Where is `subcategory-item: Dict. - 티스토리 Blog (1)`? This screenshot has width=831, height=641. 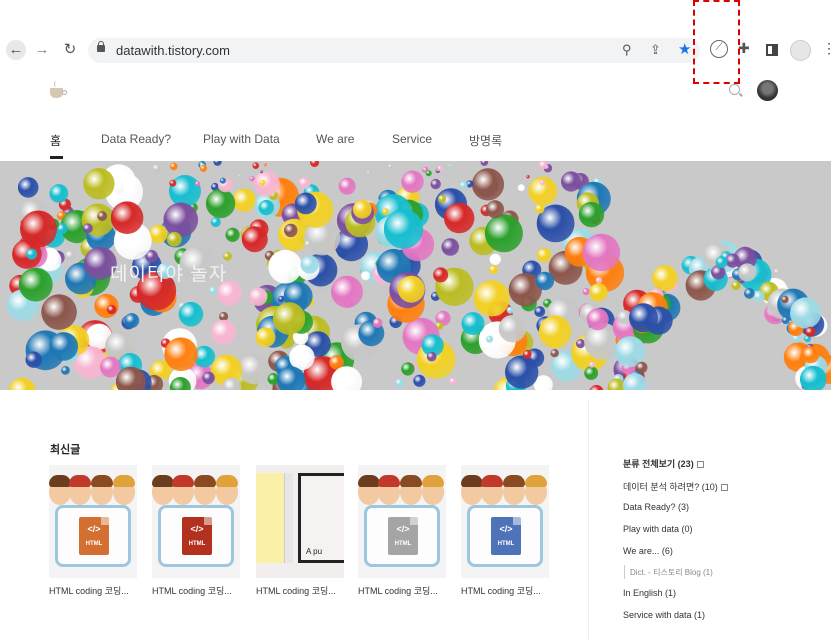 subcategory-item: Dict. - 티스토리 Blog (1) is located at coordinates (671, 572).